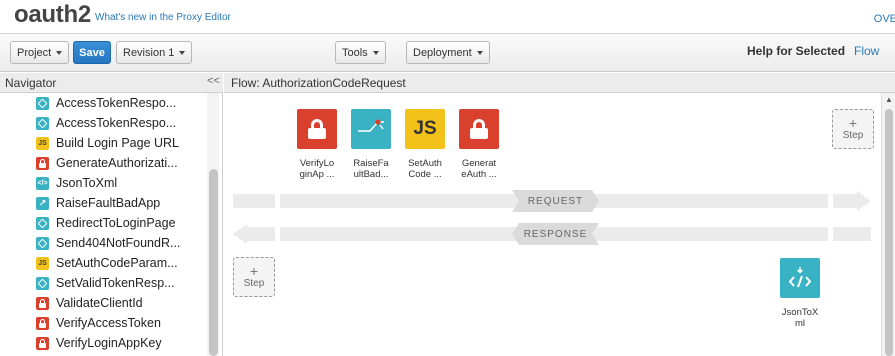  I want to click on response-lane-right, so click(852, 234).